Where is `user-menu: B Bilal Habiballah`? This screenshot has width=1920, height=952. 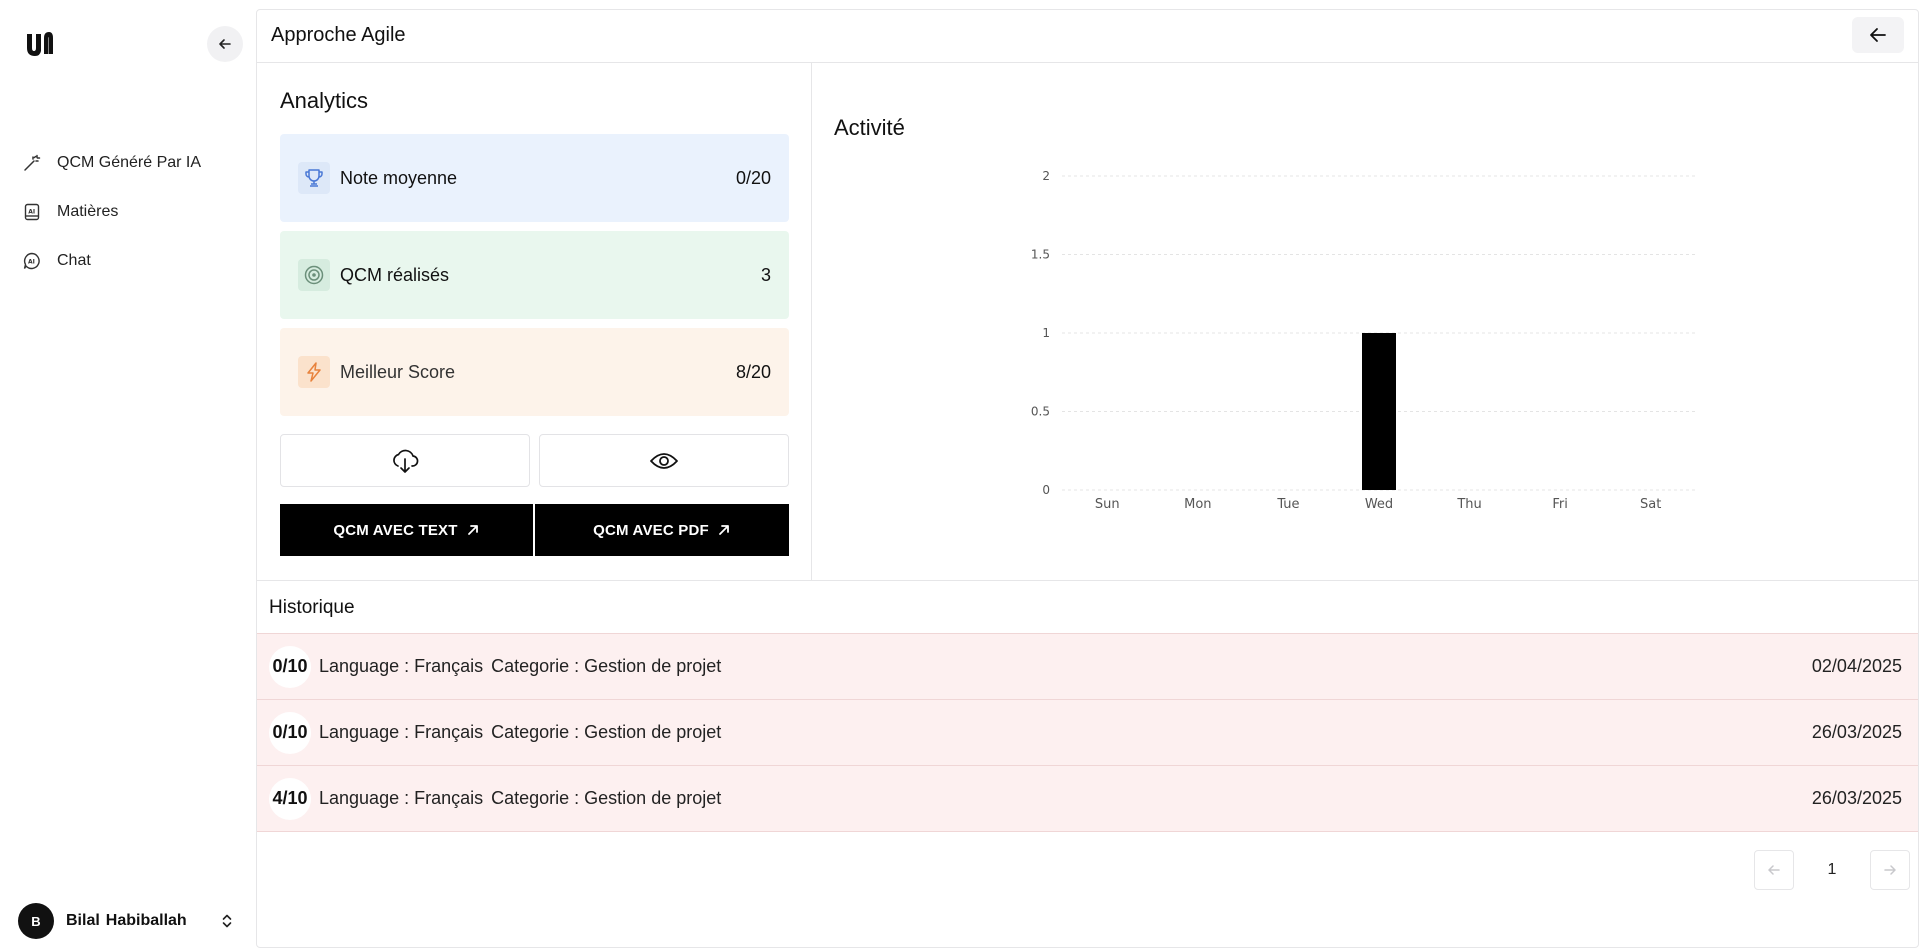
user-menu: B Bilal Habiballah is located at coordinates (126, 921).